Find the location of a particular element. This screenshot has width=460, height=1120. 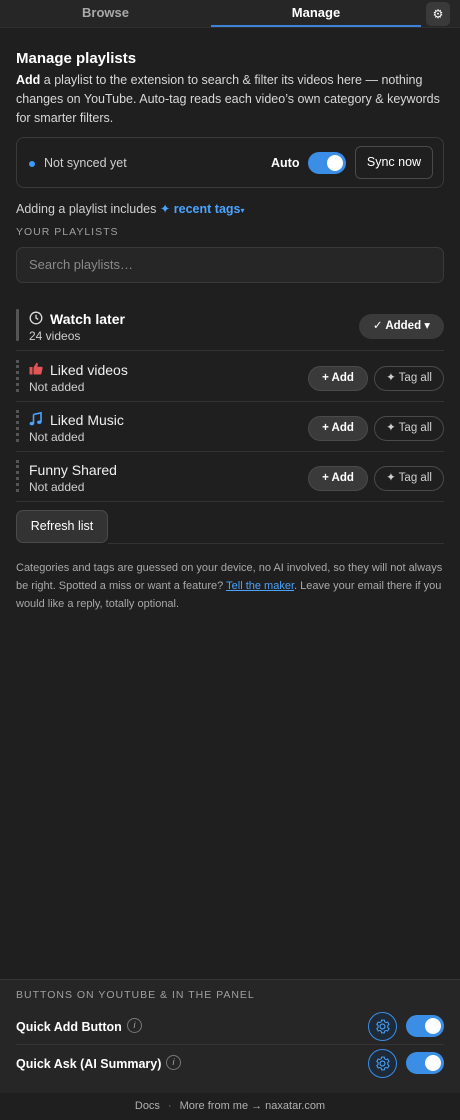

footer: Docs · More from me → naxatar.com is located at coordinates (230, 1106).